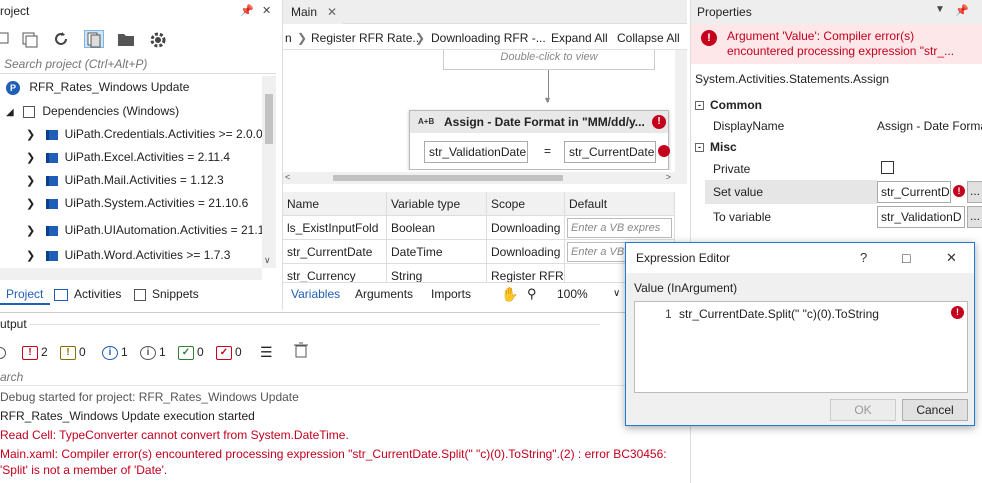  What do you see at coordinates (437, 228) in the screenshot?
I see `table-cell: Boolean` at bounding box center [437, 228].